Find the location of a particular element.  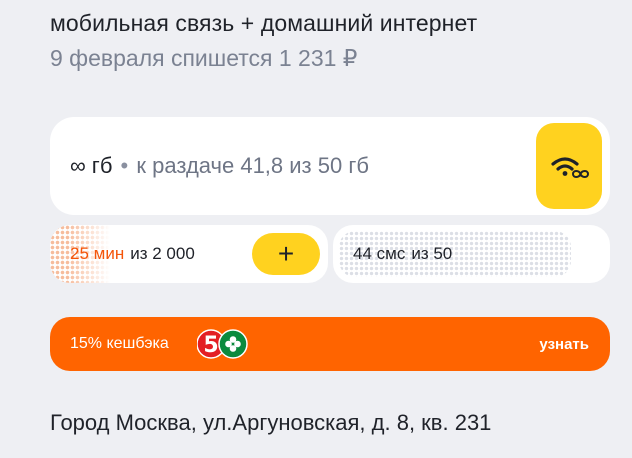

sms-balance-text: 44 смс из 50 is located at coordinates (402, 254).